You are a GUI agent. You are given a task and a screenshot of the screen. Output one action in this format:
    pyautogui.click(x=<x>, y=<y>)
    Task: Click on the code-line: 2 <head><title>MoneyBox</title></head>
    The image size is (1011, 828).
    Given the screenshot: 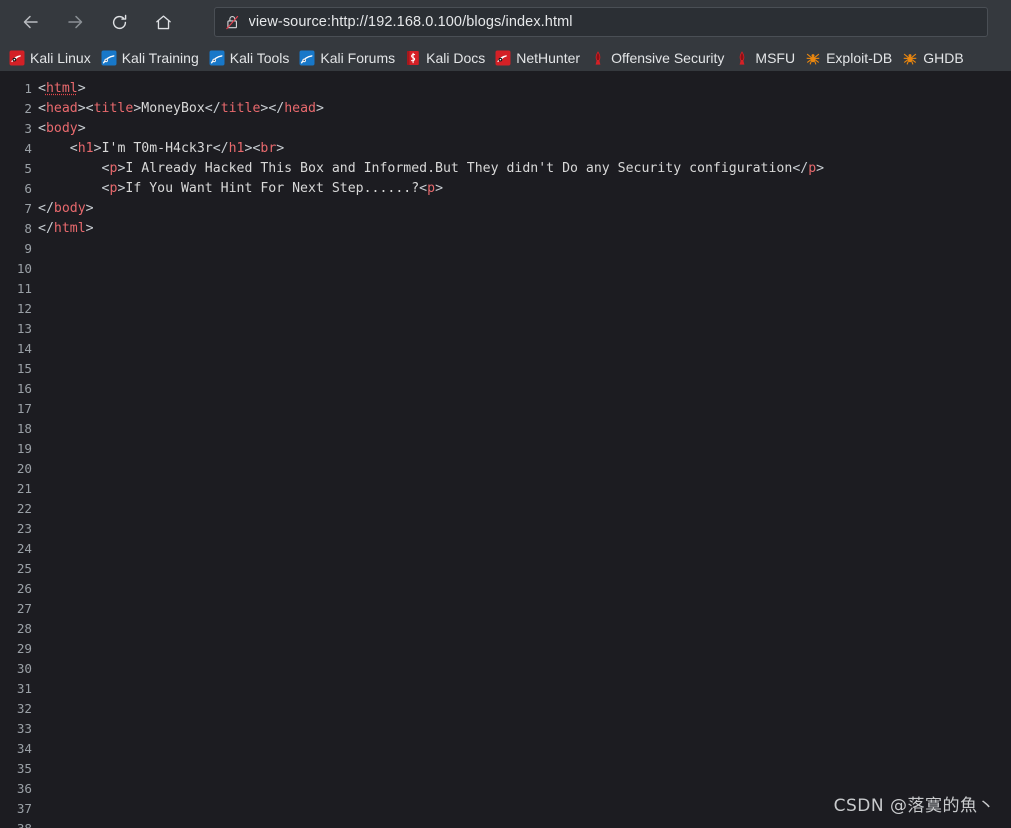 What is the action you would take?
    pyautogui.click(x=505, y=109)
    